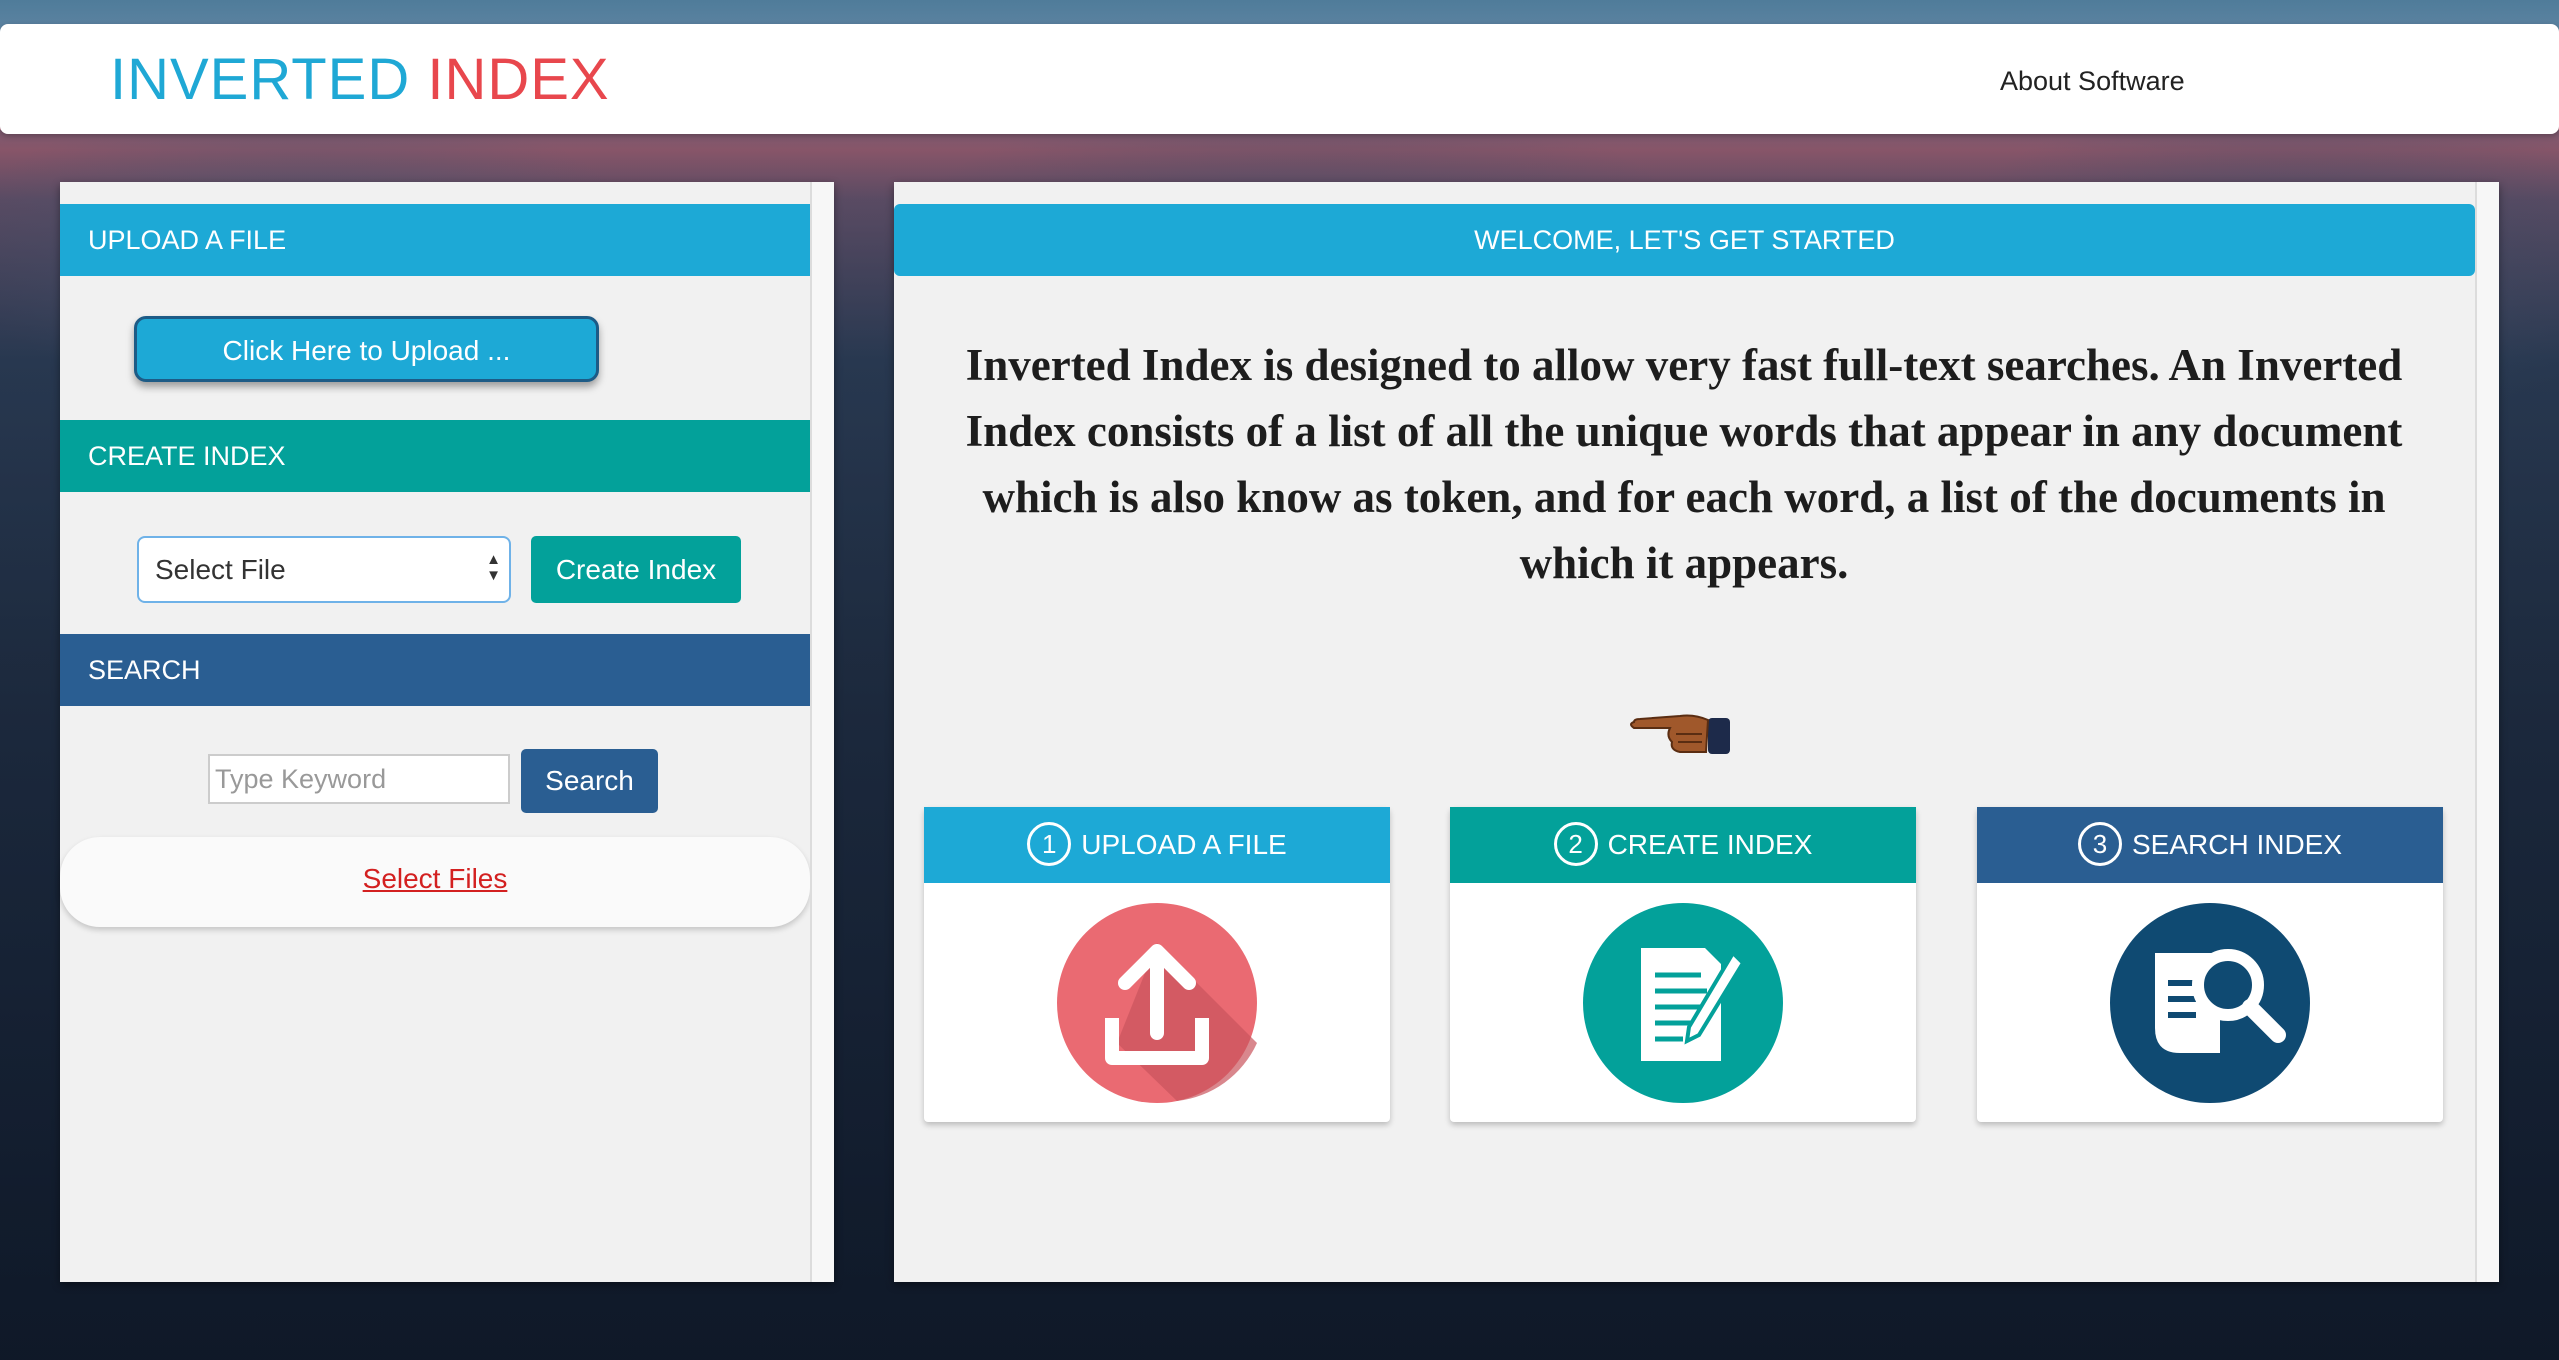 The image size is (2559, 1360). What do you see at coordinates (822, 732) in the screenshot?
I see `sidebar-scrollbar` at bounding box center [822, 732].